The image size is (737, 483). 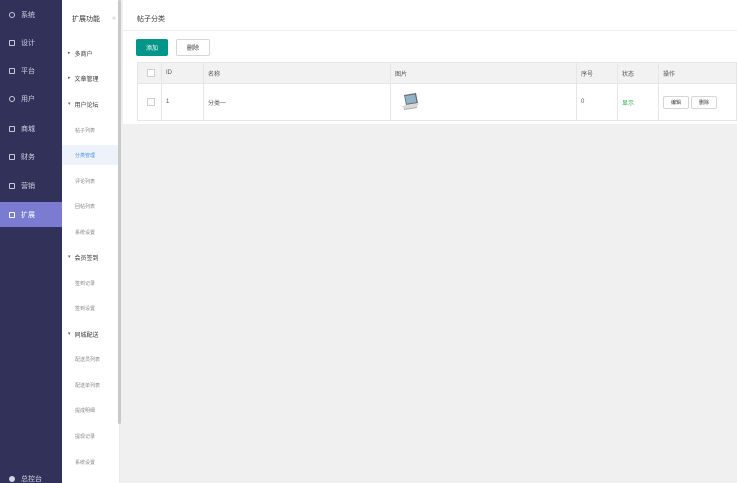 I want to click on menu-group-label: 用户论坛, so click(x=86, y=105).